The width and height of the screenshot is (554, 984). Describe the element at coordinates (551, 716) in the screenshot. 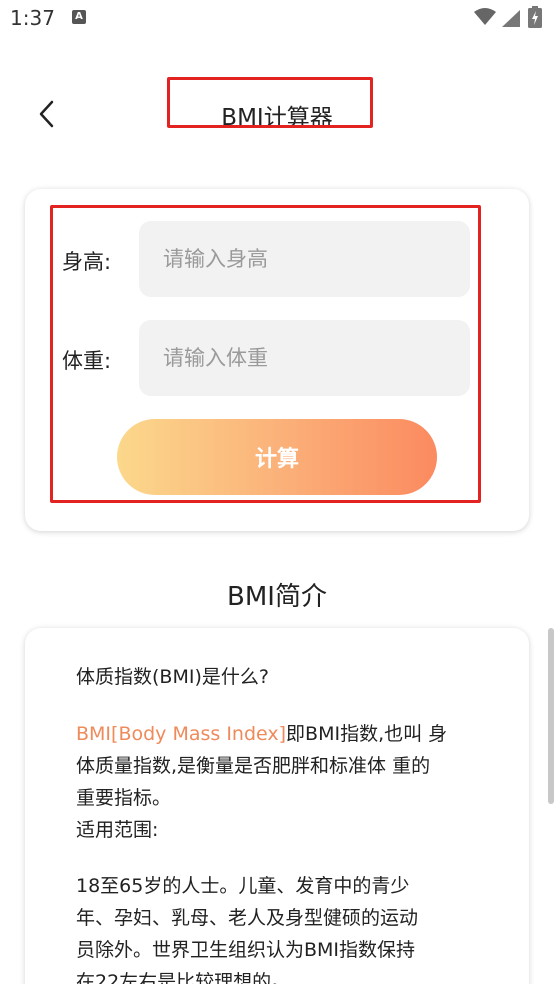

I see `scrollbar` at that location.